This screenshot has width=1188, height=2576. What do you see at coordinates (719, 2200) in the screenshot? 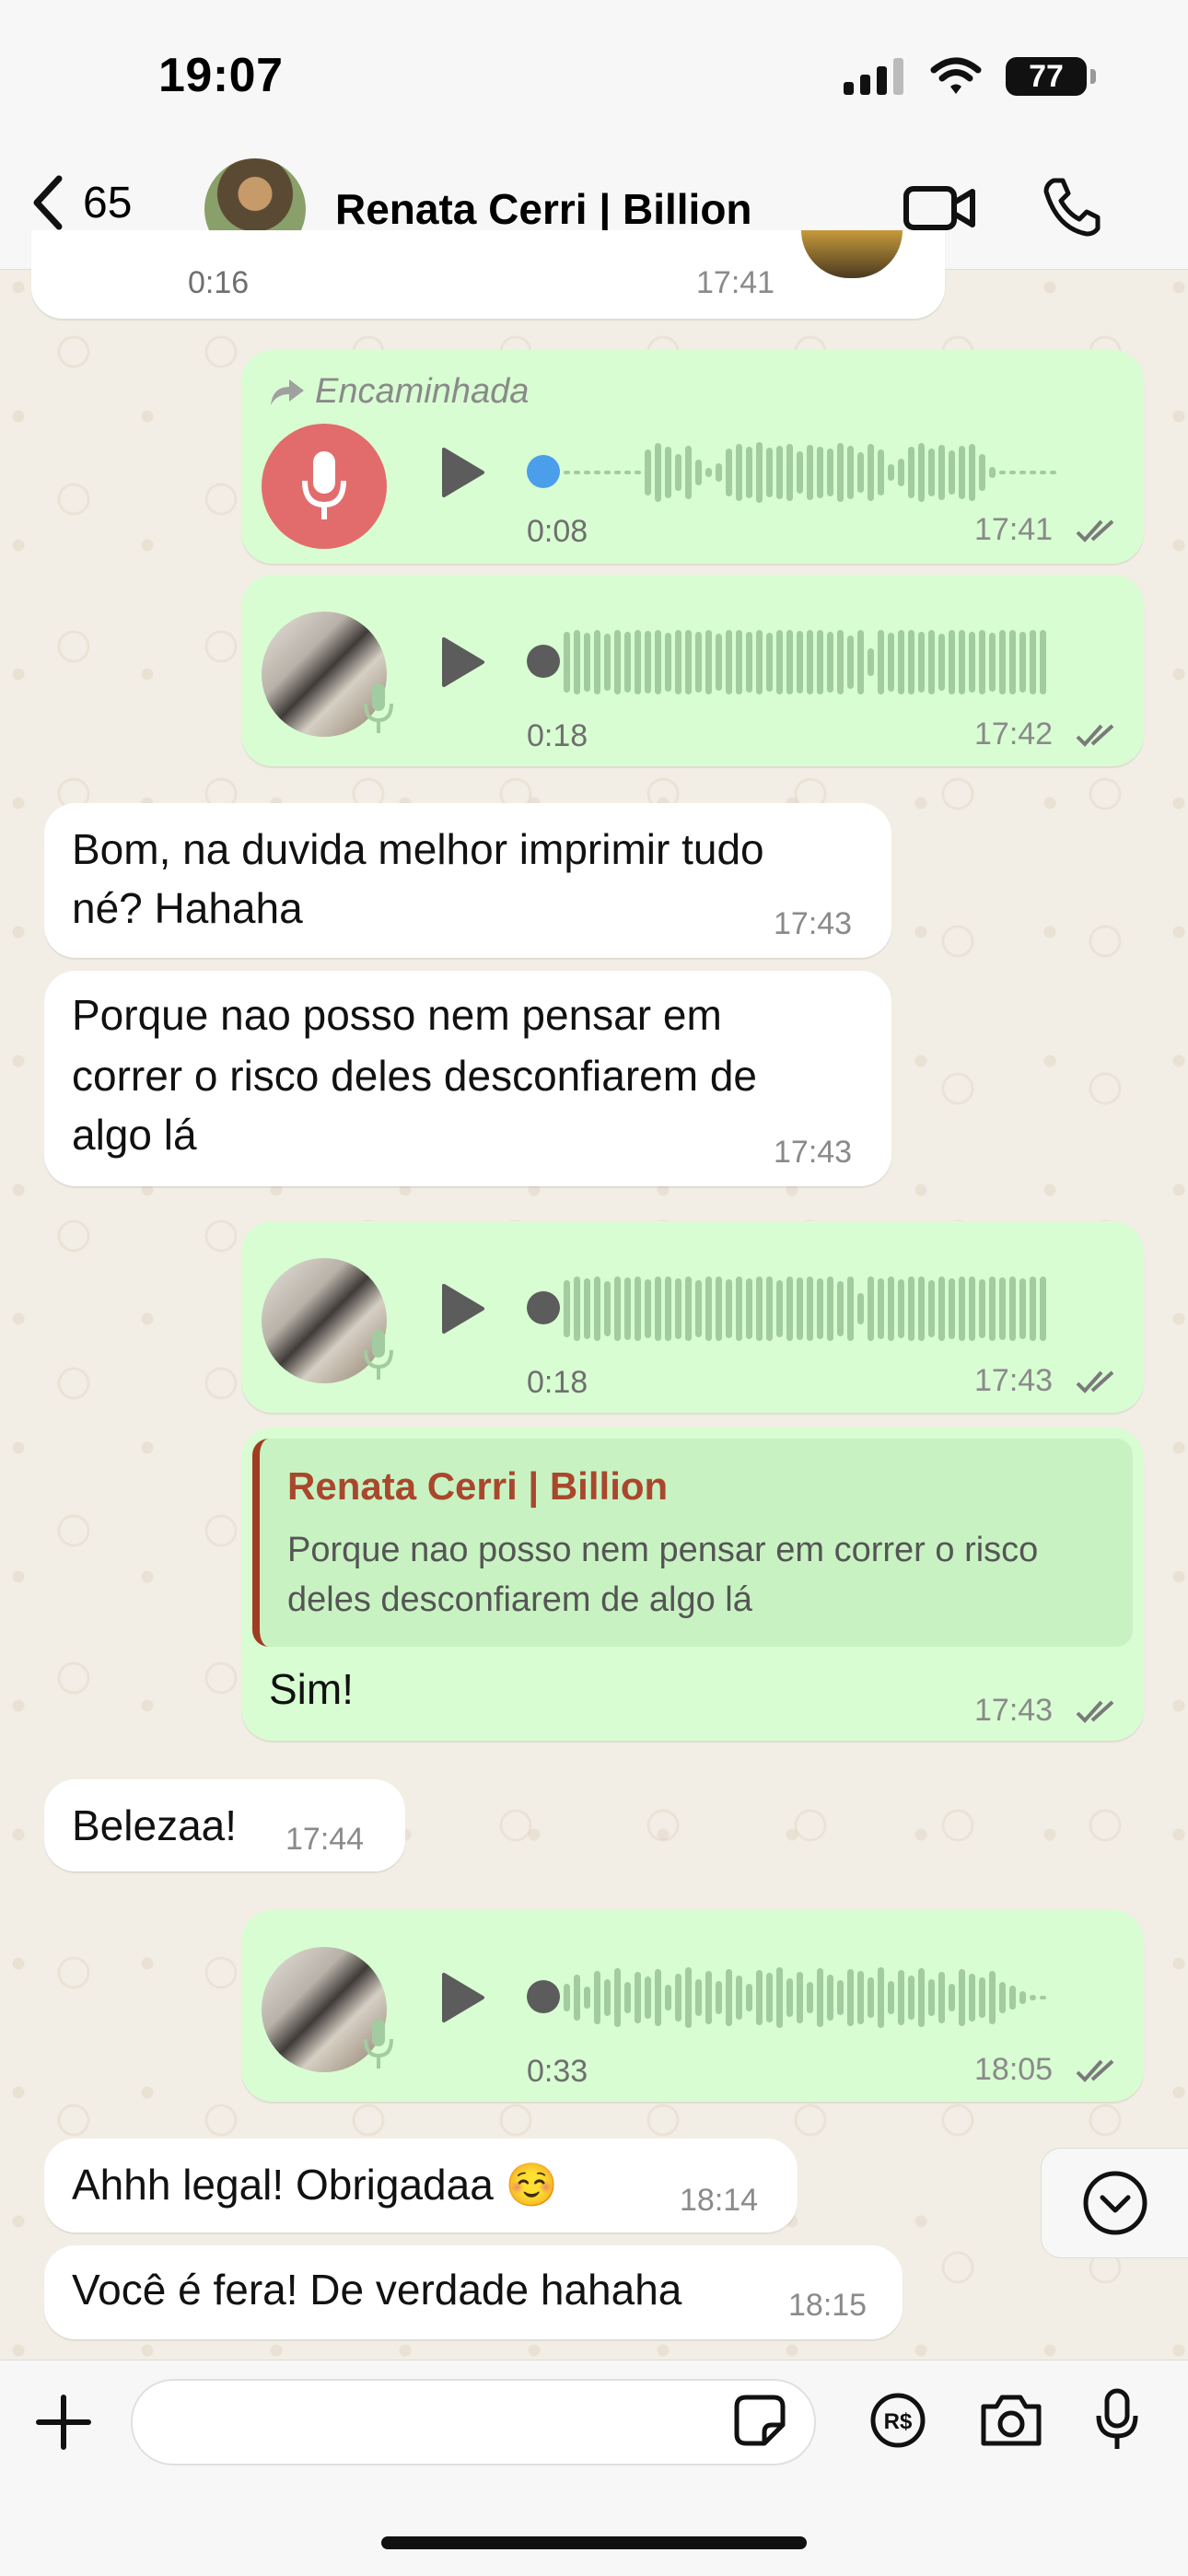
I see `message-time: 18:14` at bounding box center [719, 2200].